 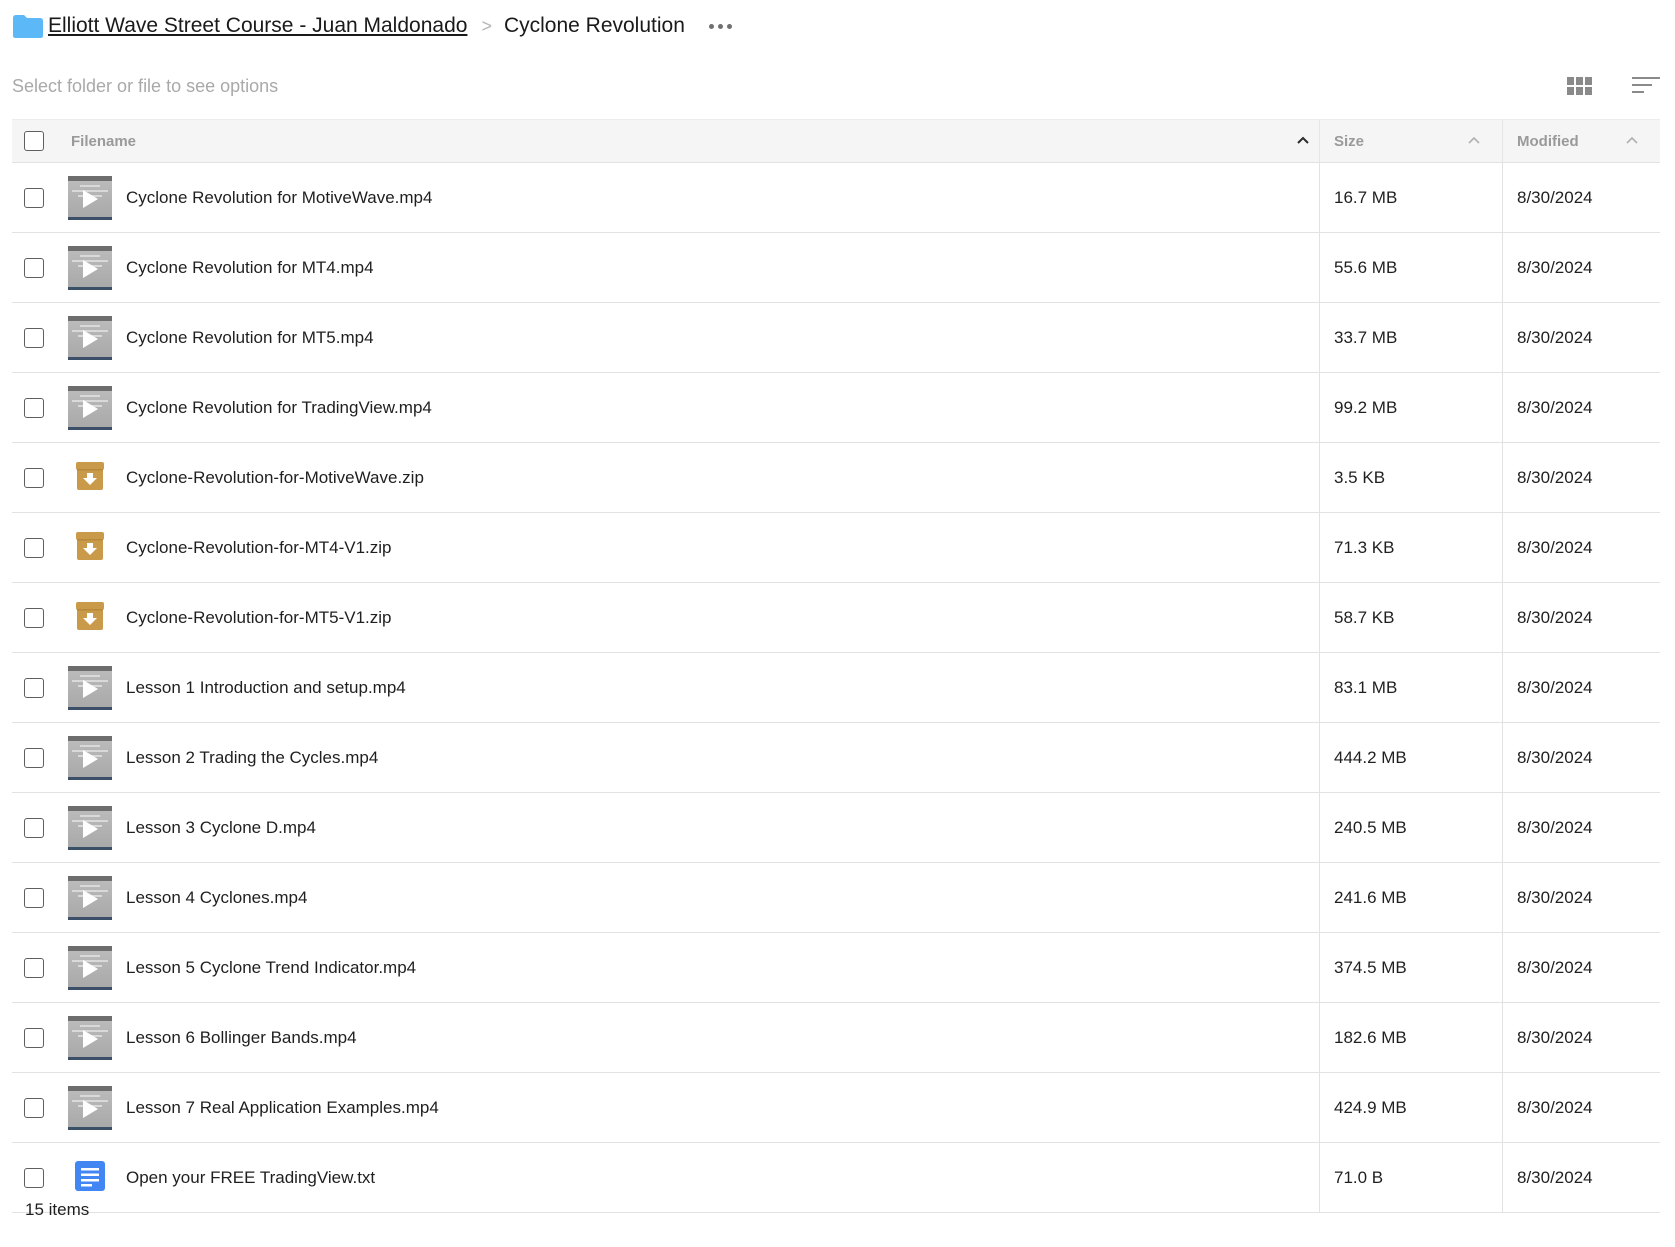 What do you see at coordinates (1370, 757) in the screenshot?
I see `file-size: 444.2 MB` at bounding box center [1370, 757].